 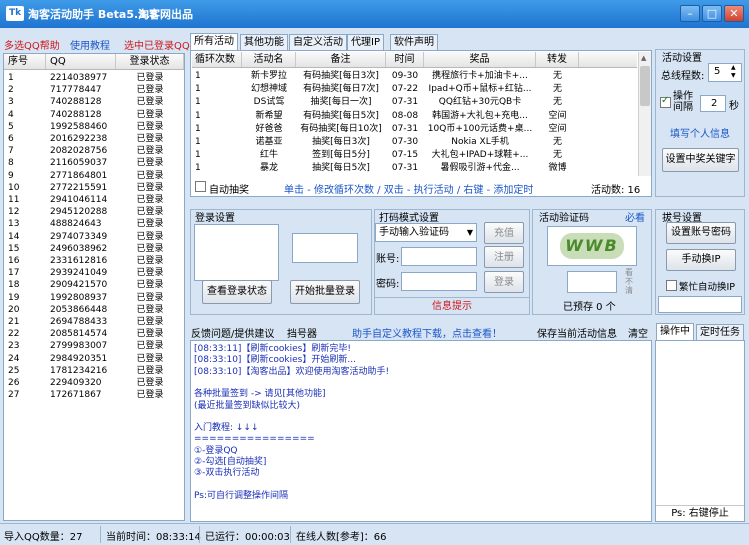 What do you see at coordinates (81, 61) in the screenshot?
I see `qq-header-qq: QQ` at bounding box center [81, 61].